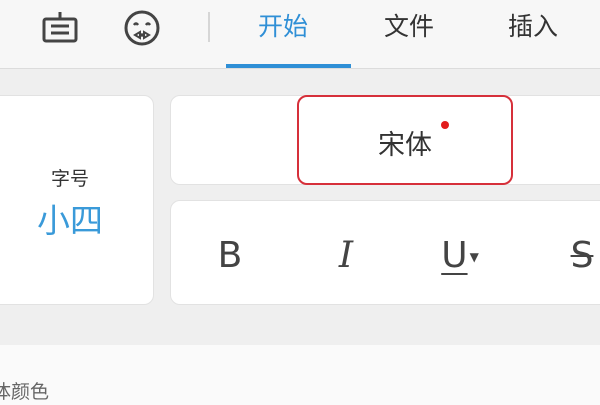 The width and height of the screenshot is (600, 405). What do you see at coordinates (60, 28) in the screenshot?
I see `keyboard-icon` at bounding box center [60, 28].